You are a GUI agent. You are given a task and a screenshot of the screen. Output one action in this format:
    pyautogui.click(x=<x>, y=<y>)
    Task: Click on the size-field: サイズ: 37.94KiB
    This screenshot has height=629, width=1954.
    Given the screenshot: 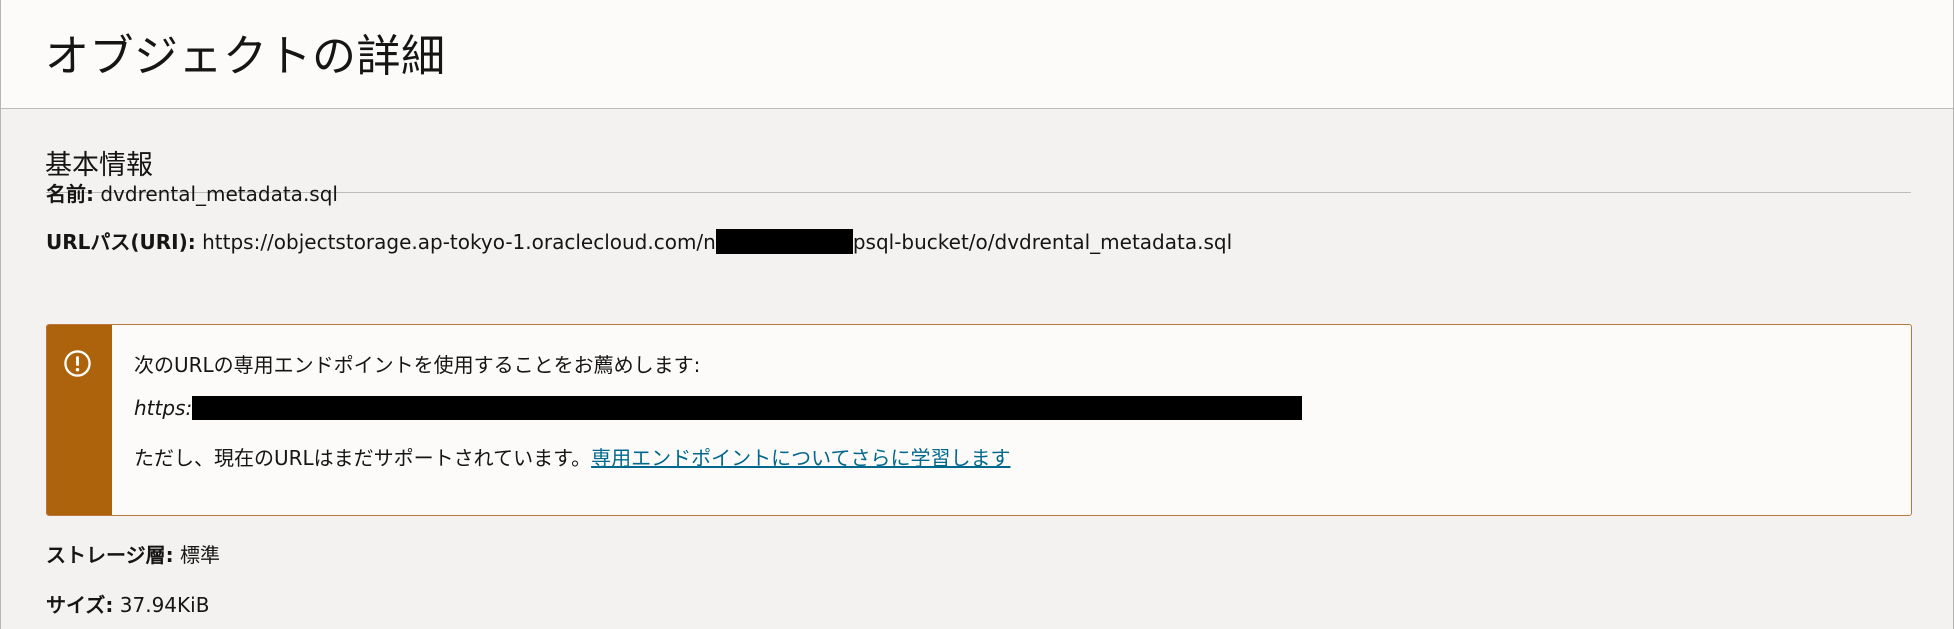 What is the action you would take?
    pyautogui.click(x=127, y=603)
    